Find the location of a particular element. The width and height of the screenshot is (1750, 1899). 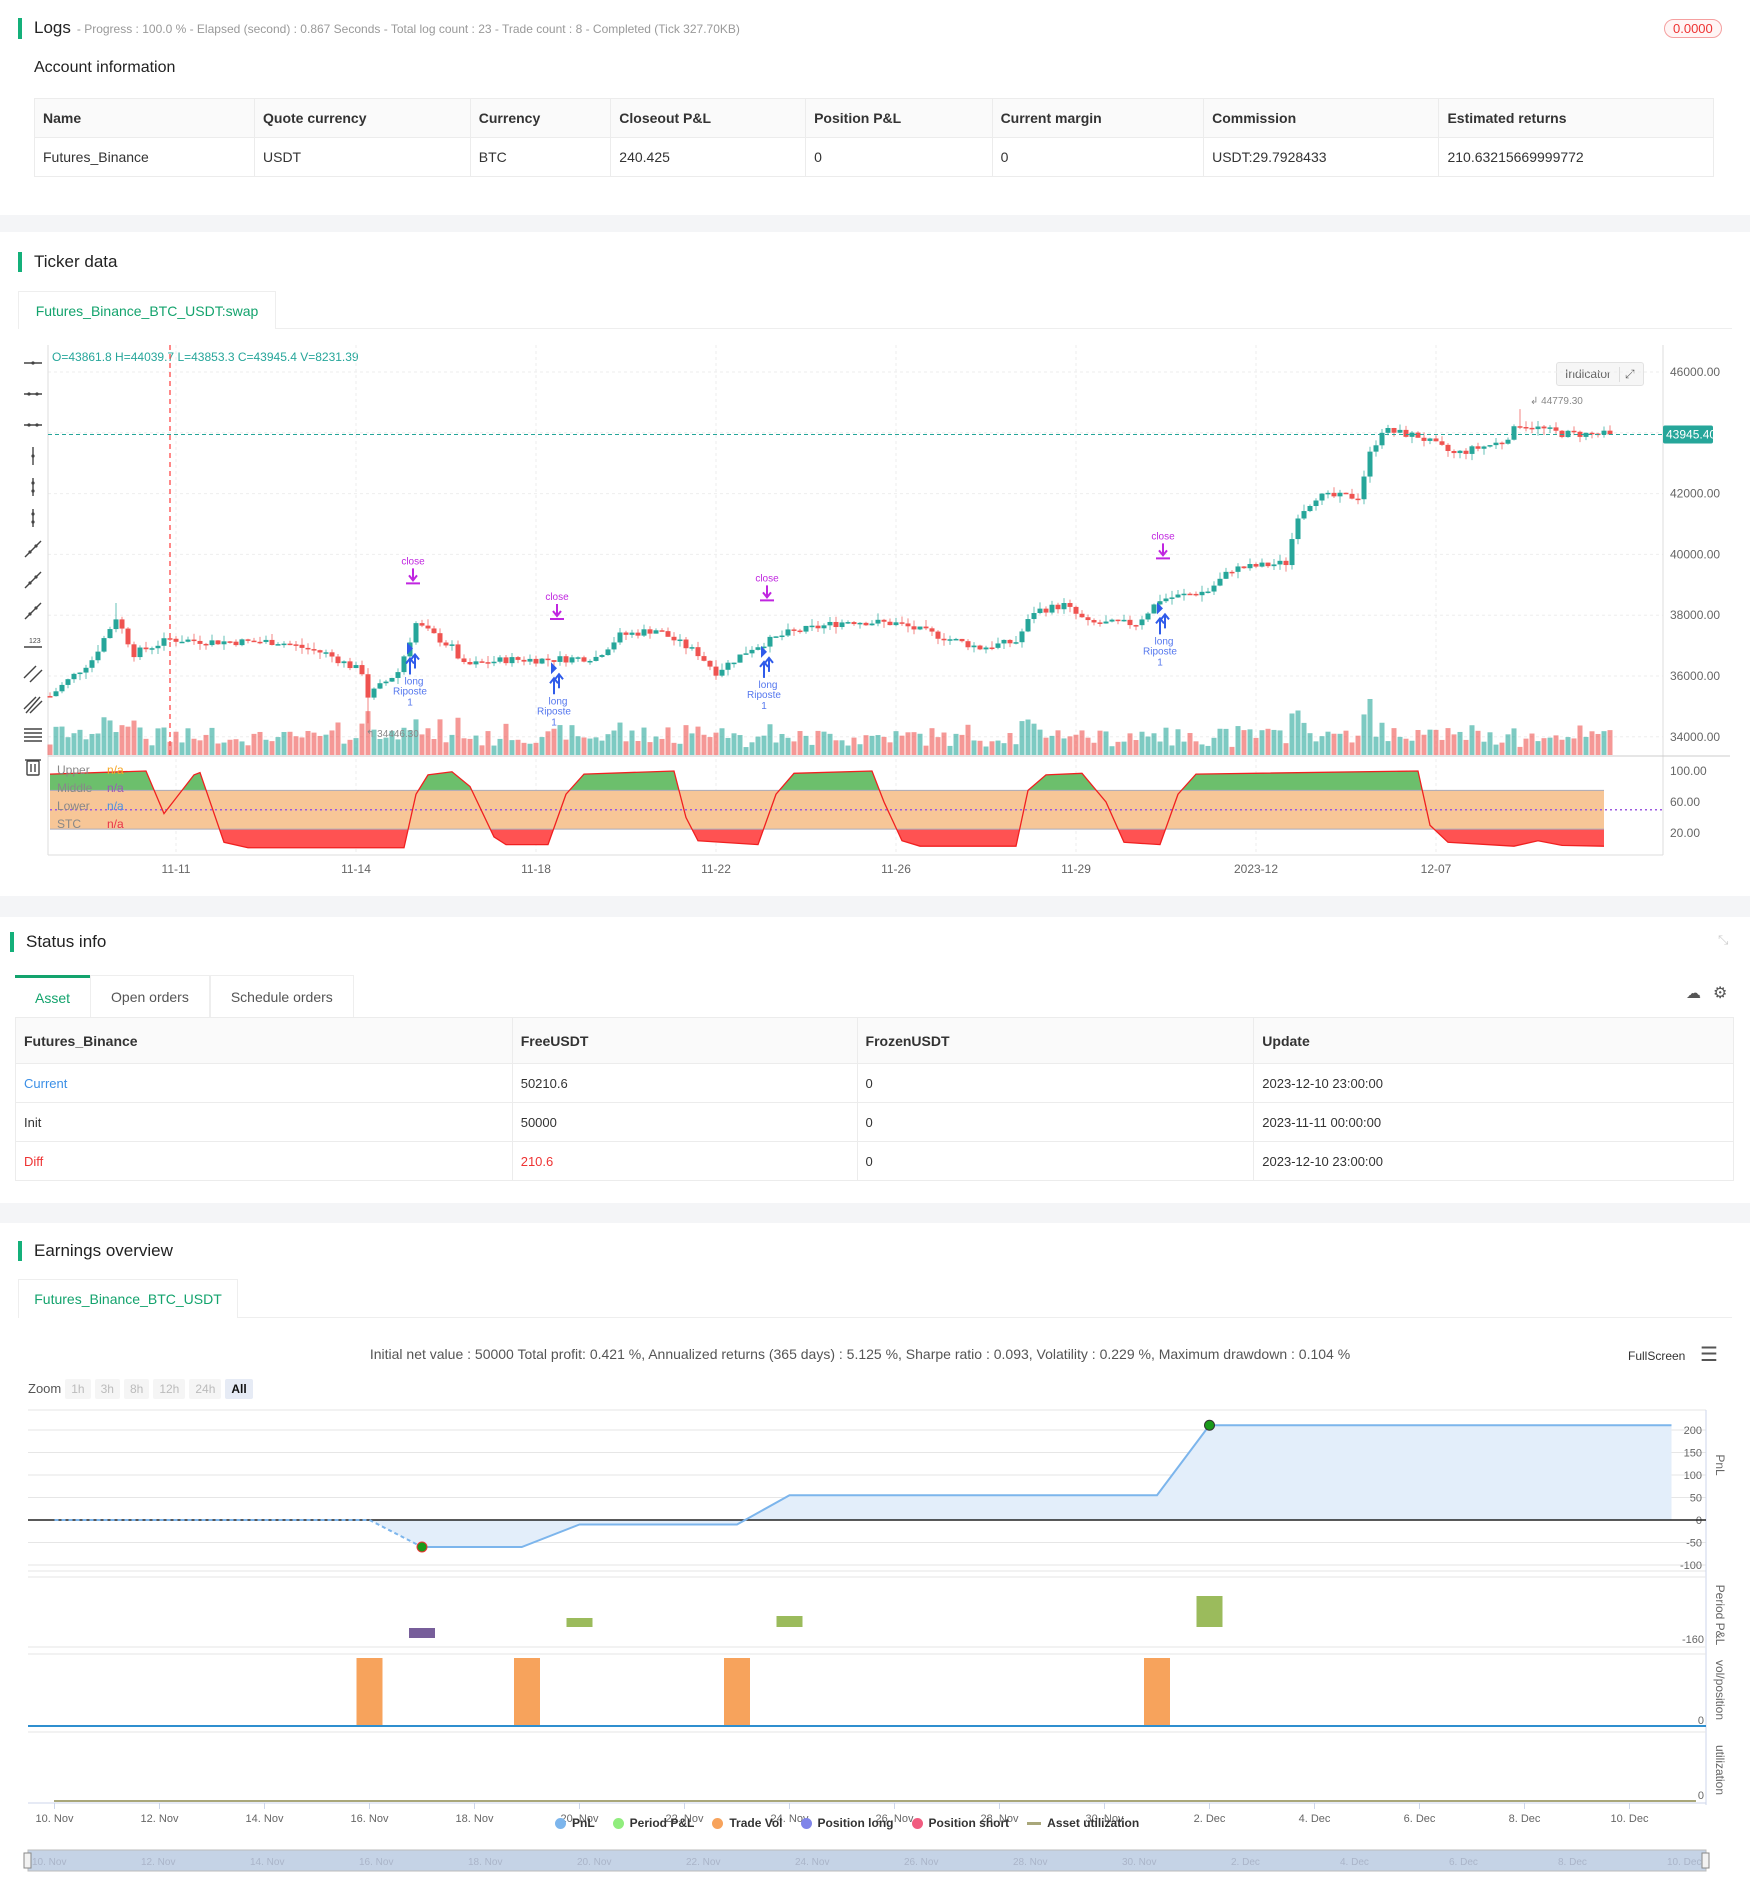

table-cell: Current is located at coordinates (264, 1083).